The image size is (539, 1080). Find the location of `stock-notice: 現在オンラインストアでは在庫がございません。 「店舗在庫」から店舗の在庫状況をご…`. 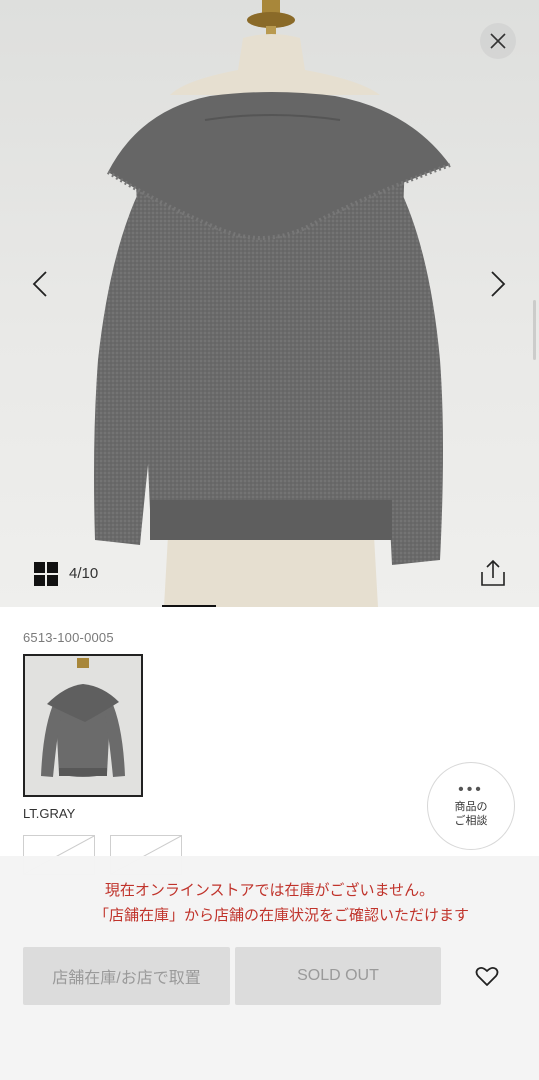

stock-notice: 現在オンラインストアでは在庫がございません。 「店舗在庫」から店舗の在庫状況をご… is located at coordinates (269, 903).